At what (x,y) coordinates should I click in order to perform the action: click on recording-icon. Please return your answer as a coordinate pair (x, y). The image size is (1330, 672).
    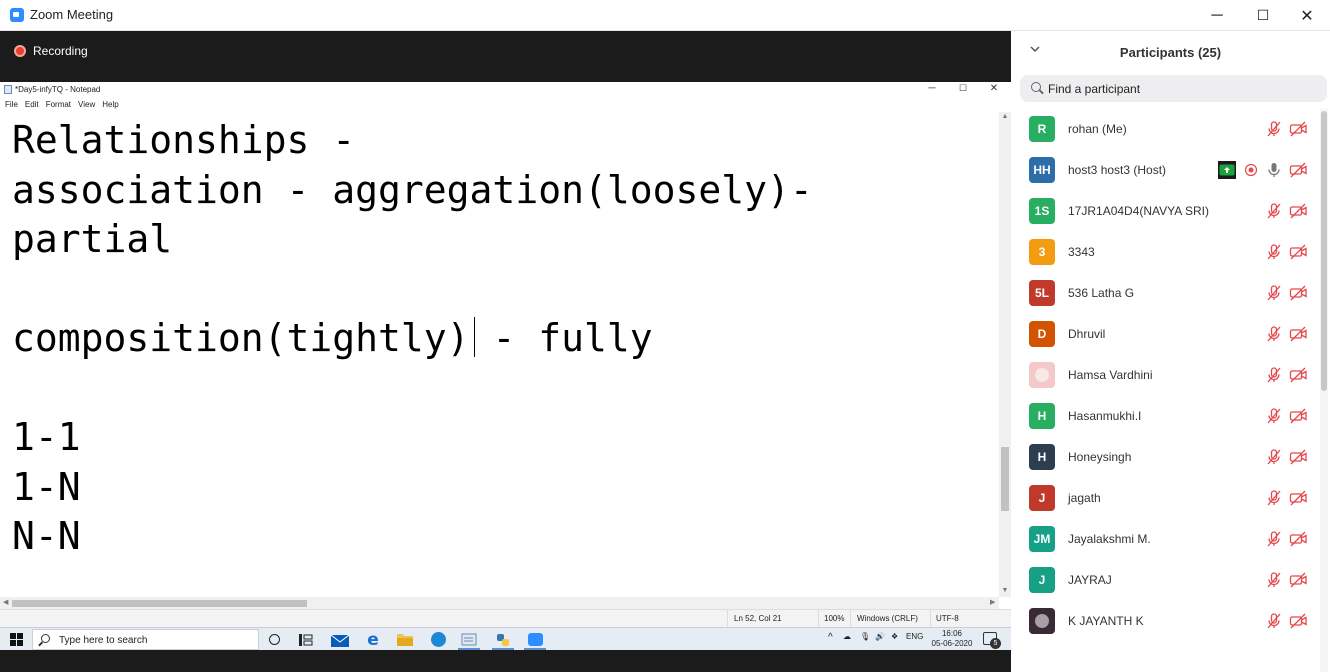
    Looking at the image, I should click on (20, 51).